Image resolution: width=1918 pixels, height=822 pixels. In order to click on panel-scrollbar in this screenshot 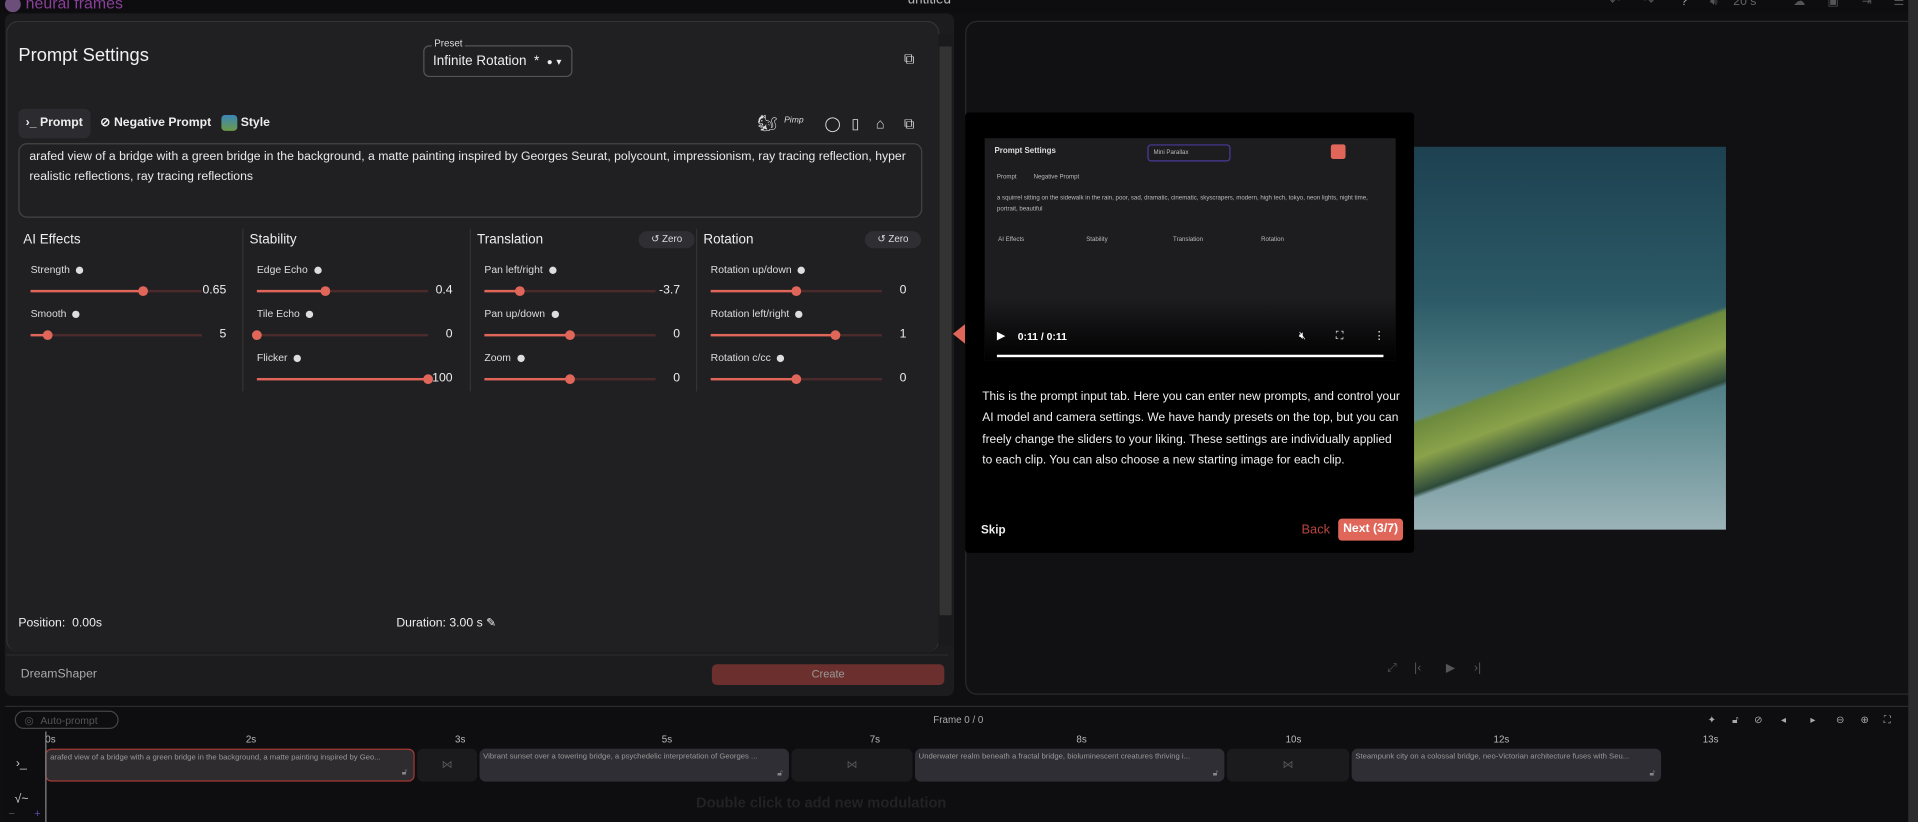, I will do `click(945, 339)`.